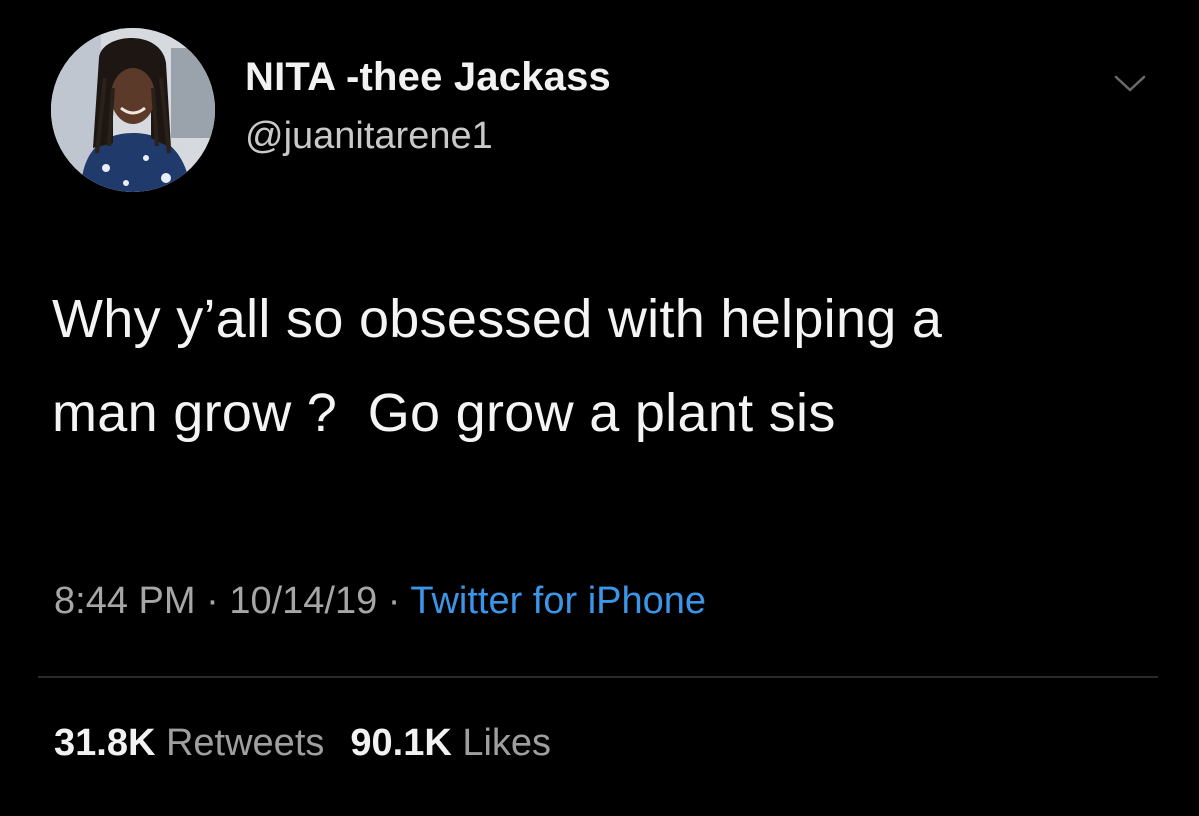 Image resolution: width=1199 pixels, height=816 pixels. Describe the element at coordinates (598, 677) in the screenshot. I see `divider` at that location.